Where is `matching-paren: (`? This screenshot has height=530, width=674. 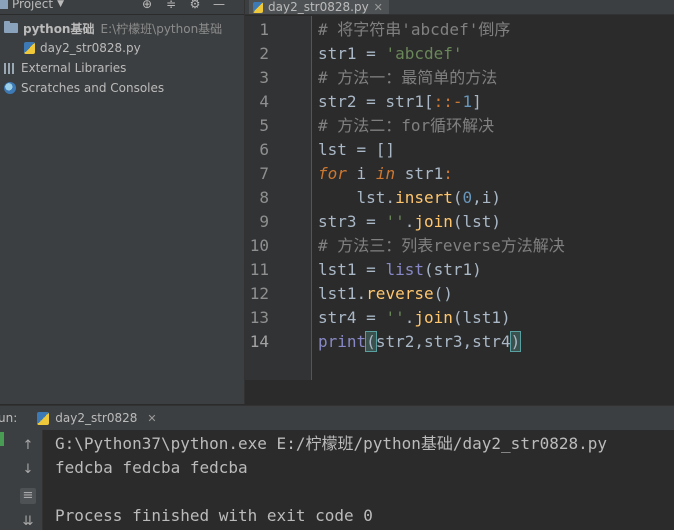 matching-paren: ( is located at coordinates (371, 341).